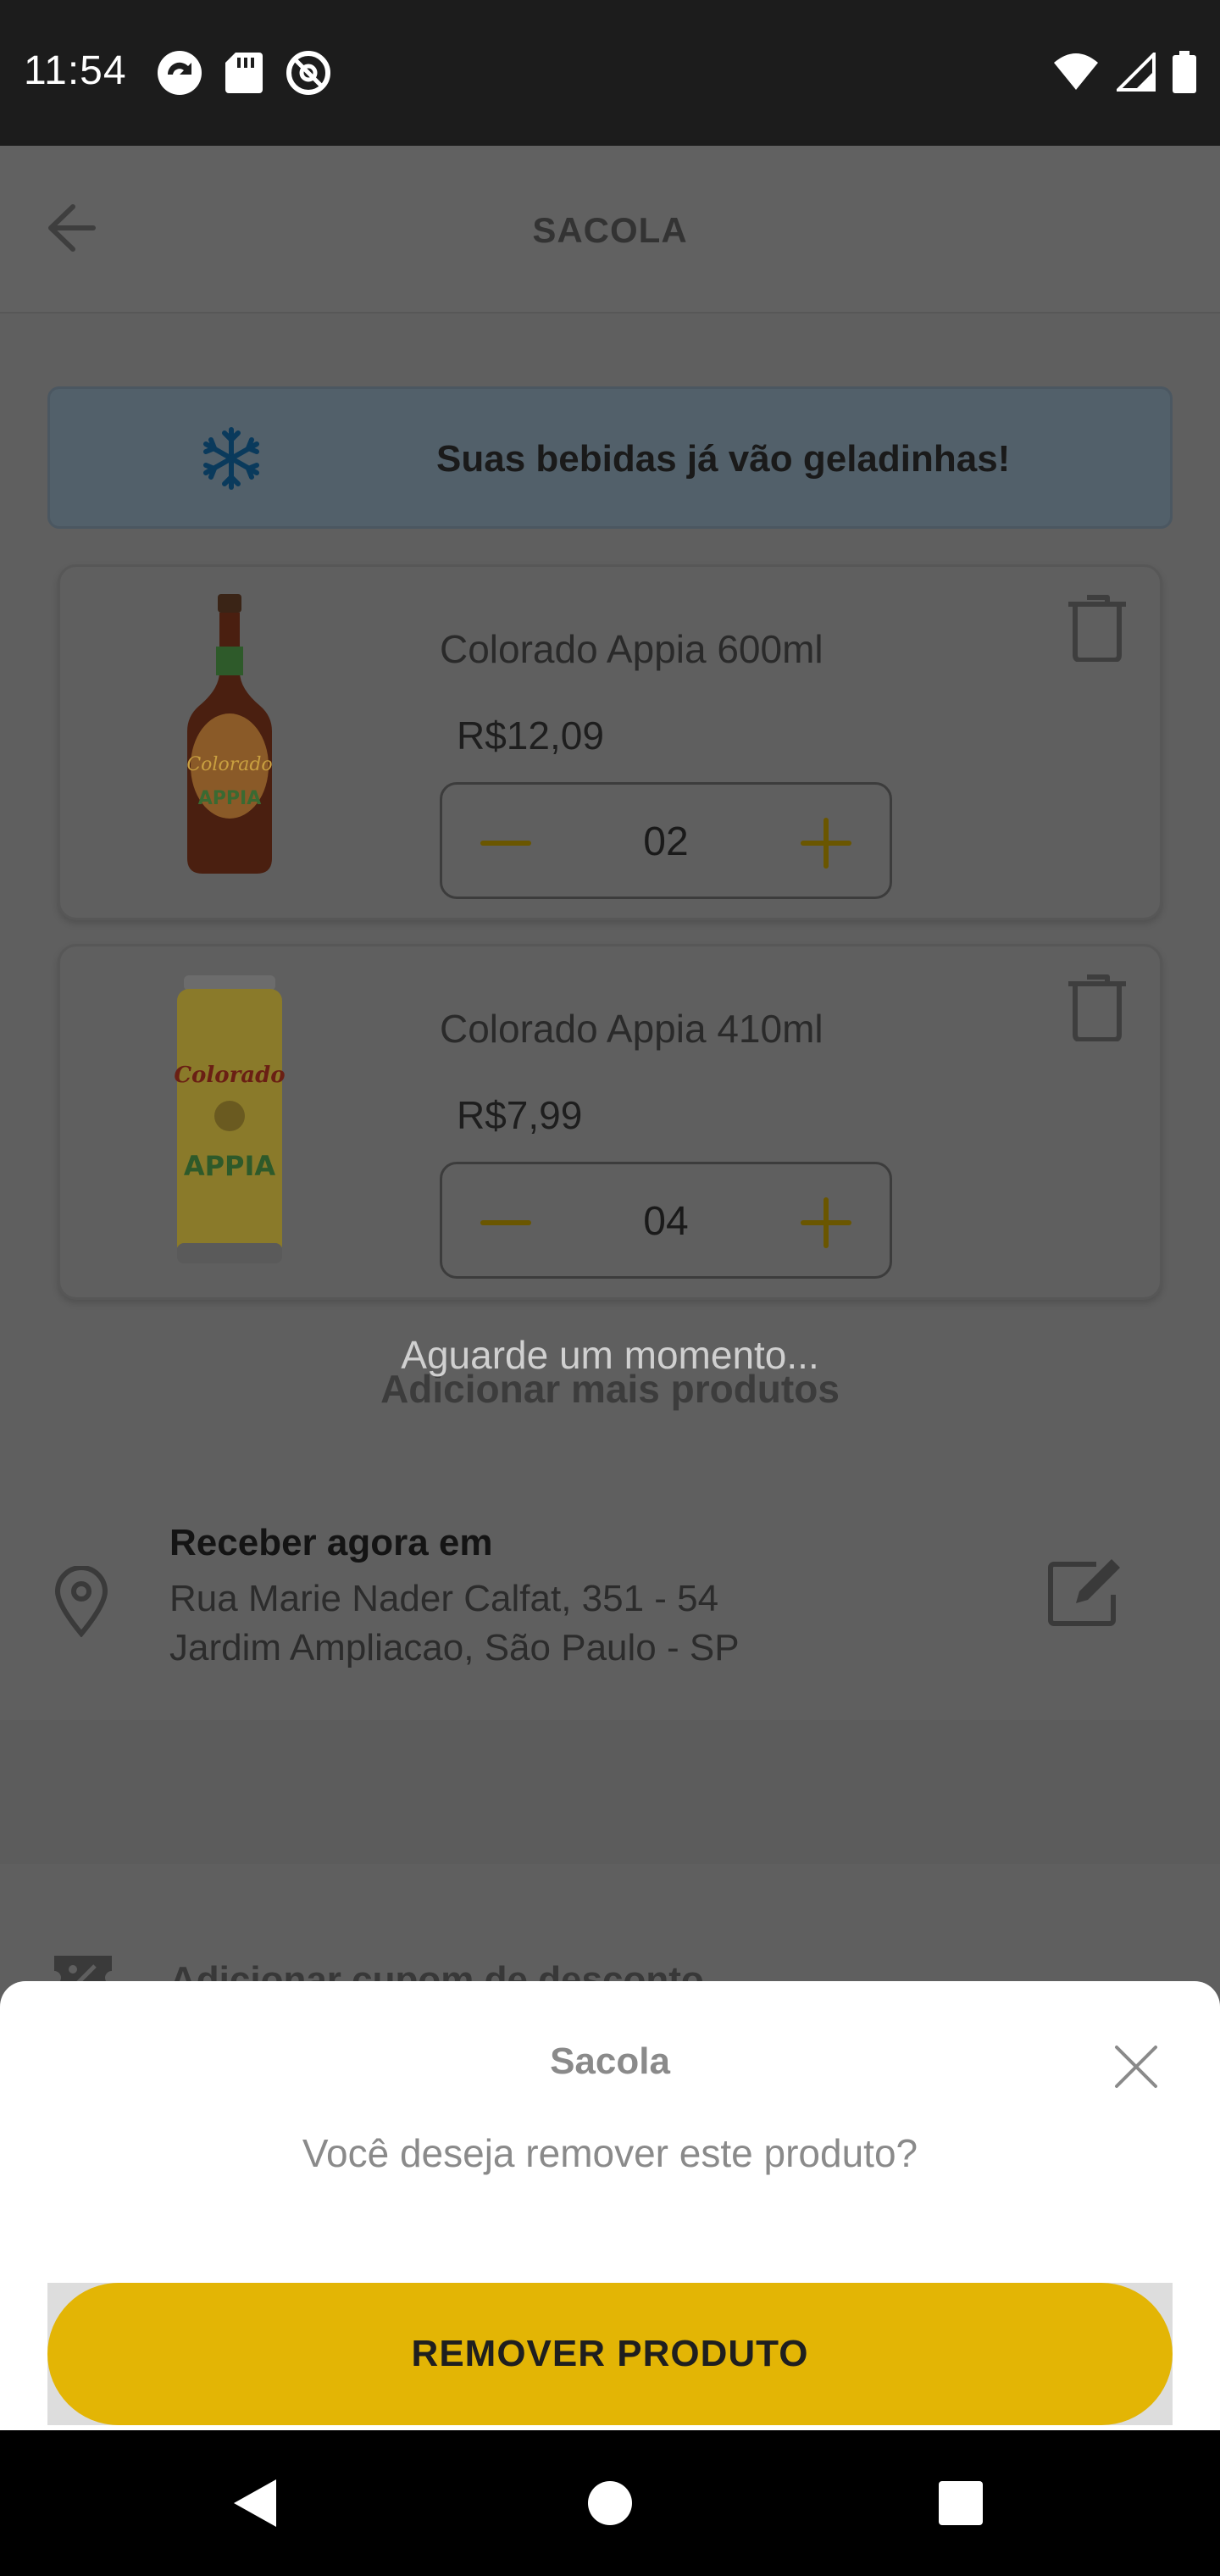 The width and height of the screenshot is (1220, 2576). Describe the element at coordinates (1184, 72) in the screenshot. I see `battery-icon` at that location.